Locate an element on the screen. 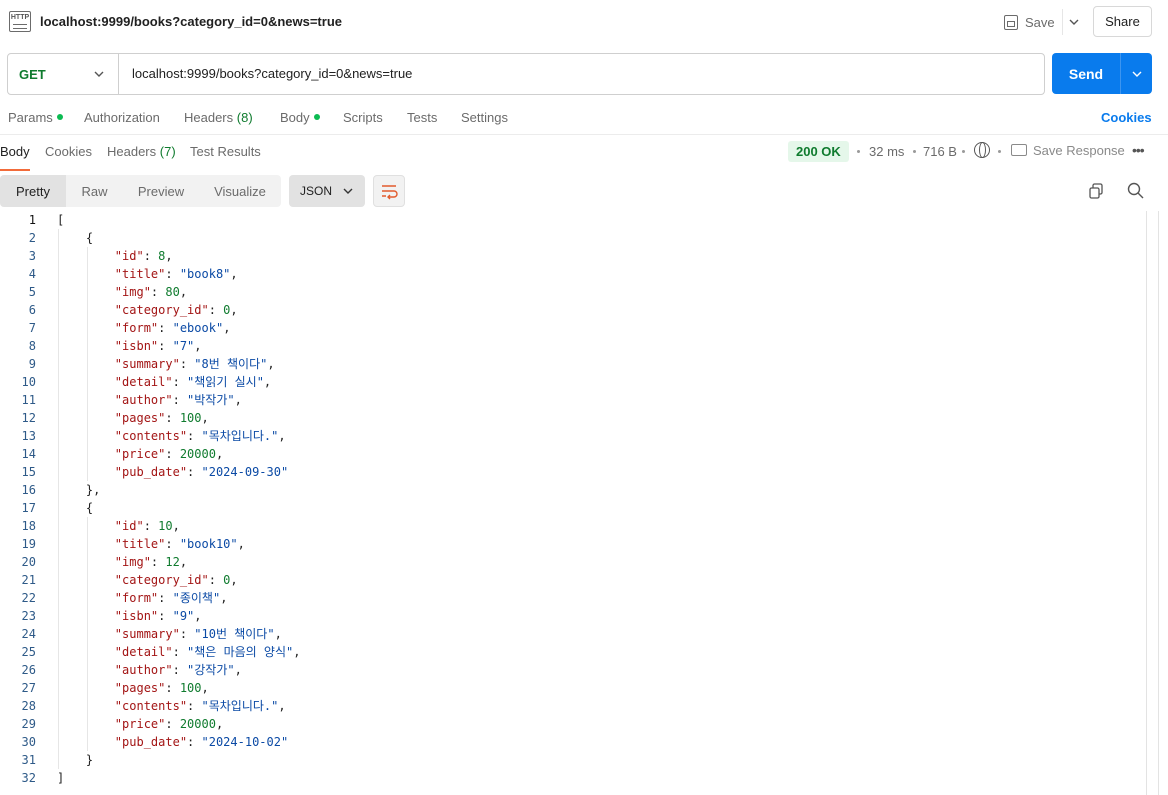 This screenshot has width=1168, height=795. tab-body: Body is located at coordinates (300, 117).